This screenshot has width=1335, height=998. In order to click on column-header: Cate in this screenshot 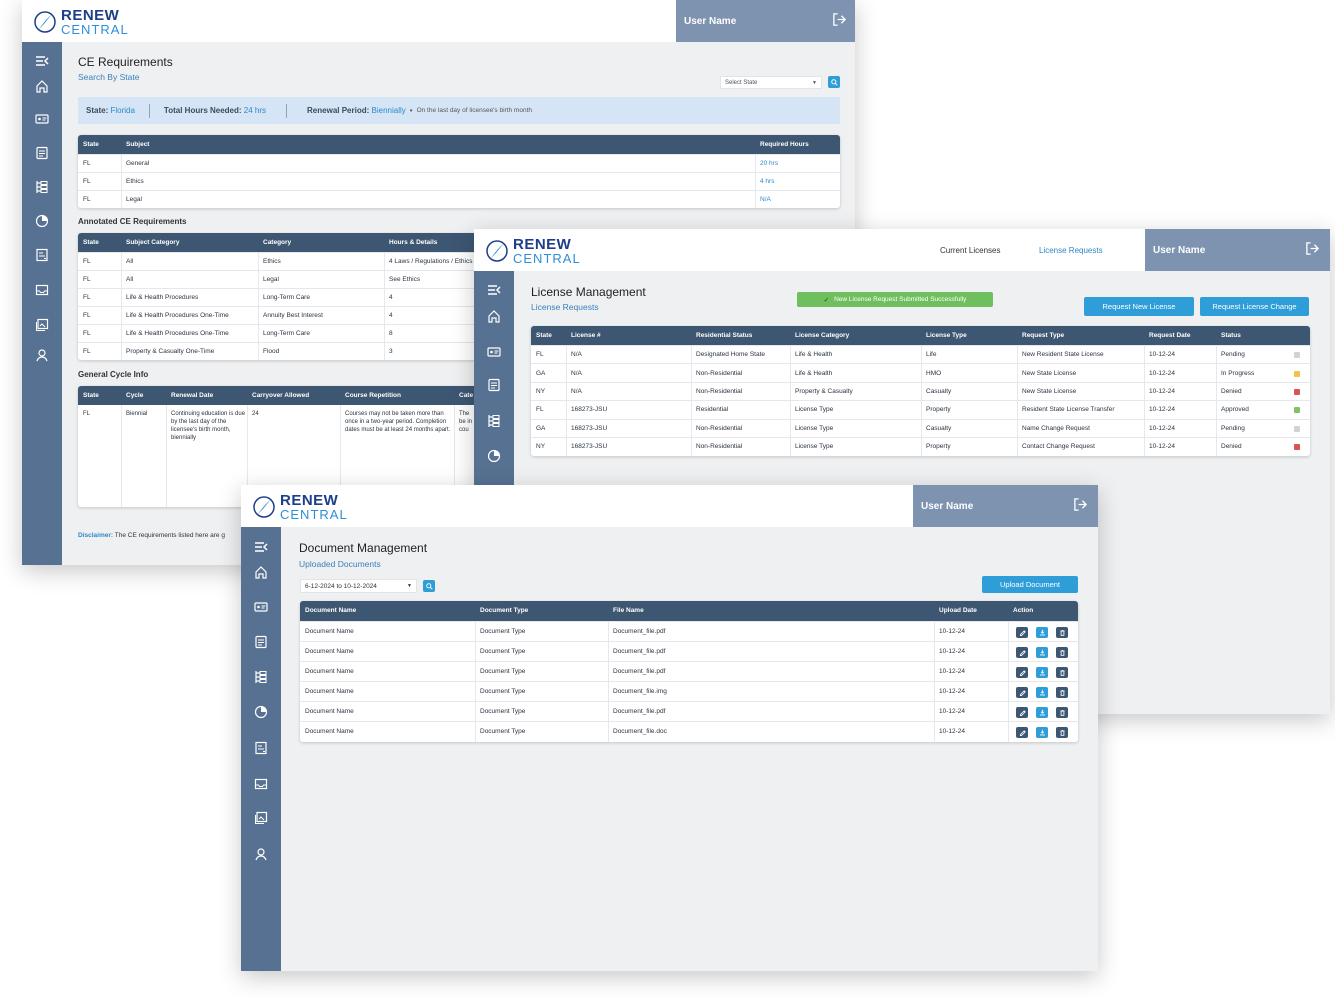, I will do `click(466, 395)`.